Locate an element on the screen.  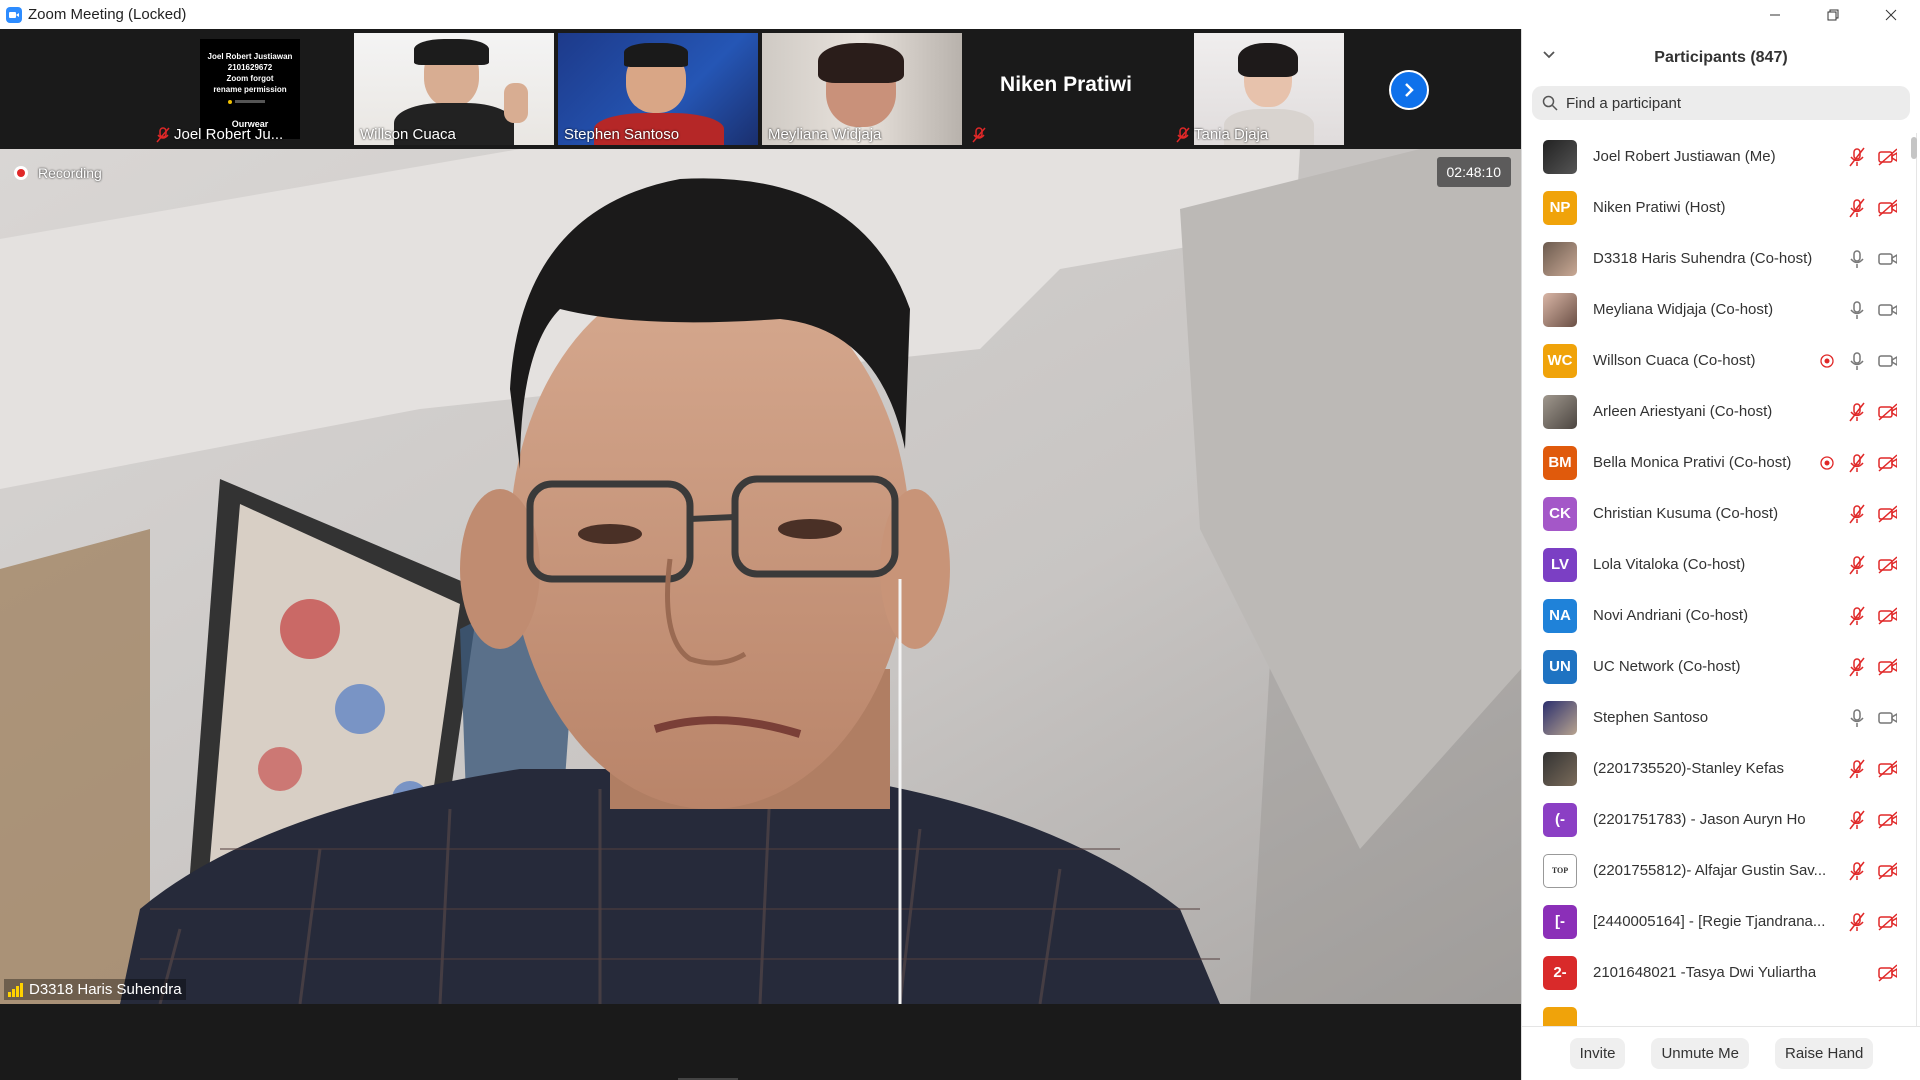
participants-title: Participants (847) is located at coordinates (1721, 57).